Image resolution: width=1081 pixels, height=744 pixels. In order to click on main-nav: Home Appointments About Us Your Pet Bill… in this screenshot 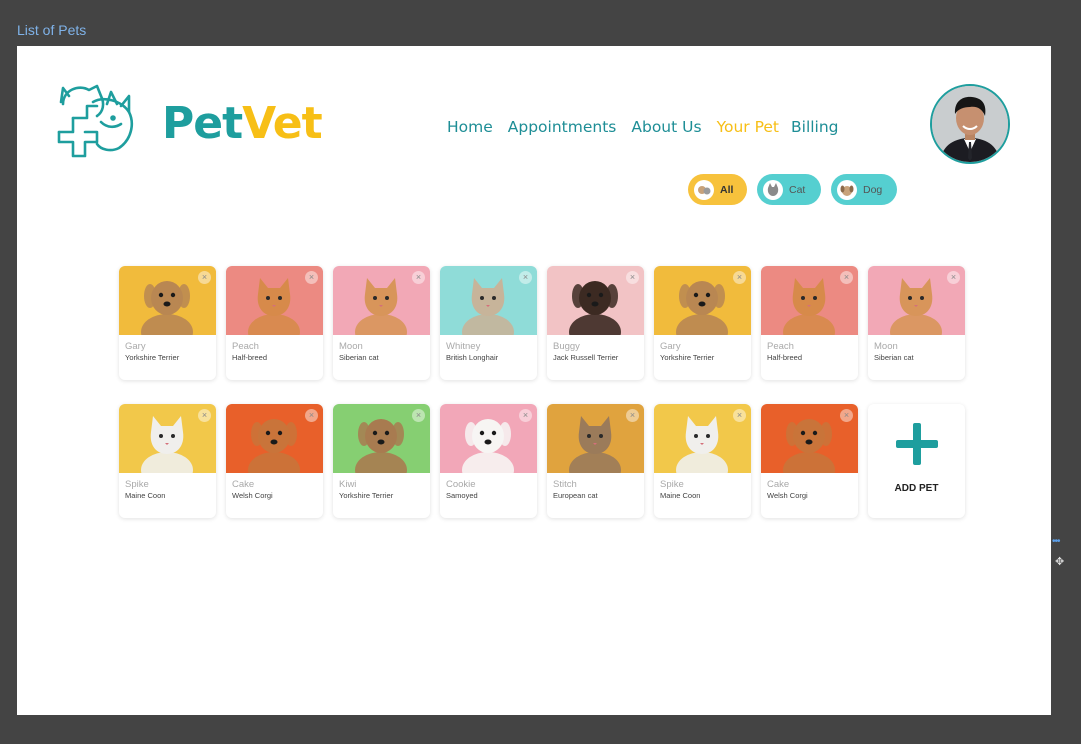, I will do `click(650, 127)`.